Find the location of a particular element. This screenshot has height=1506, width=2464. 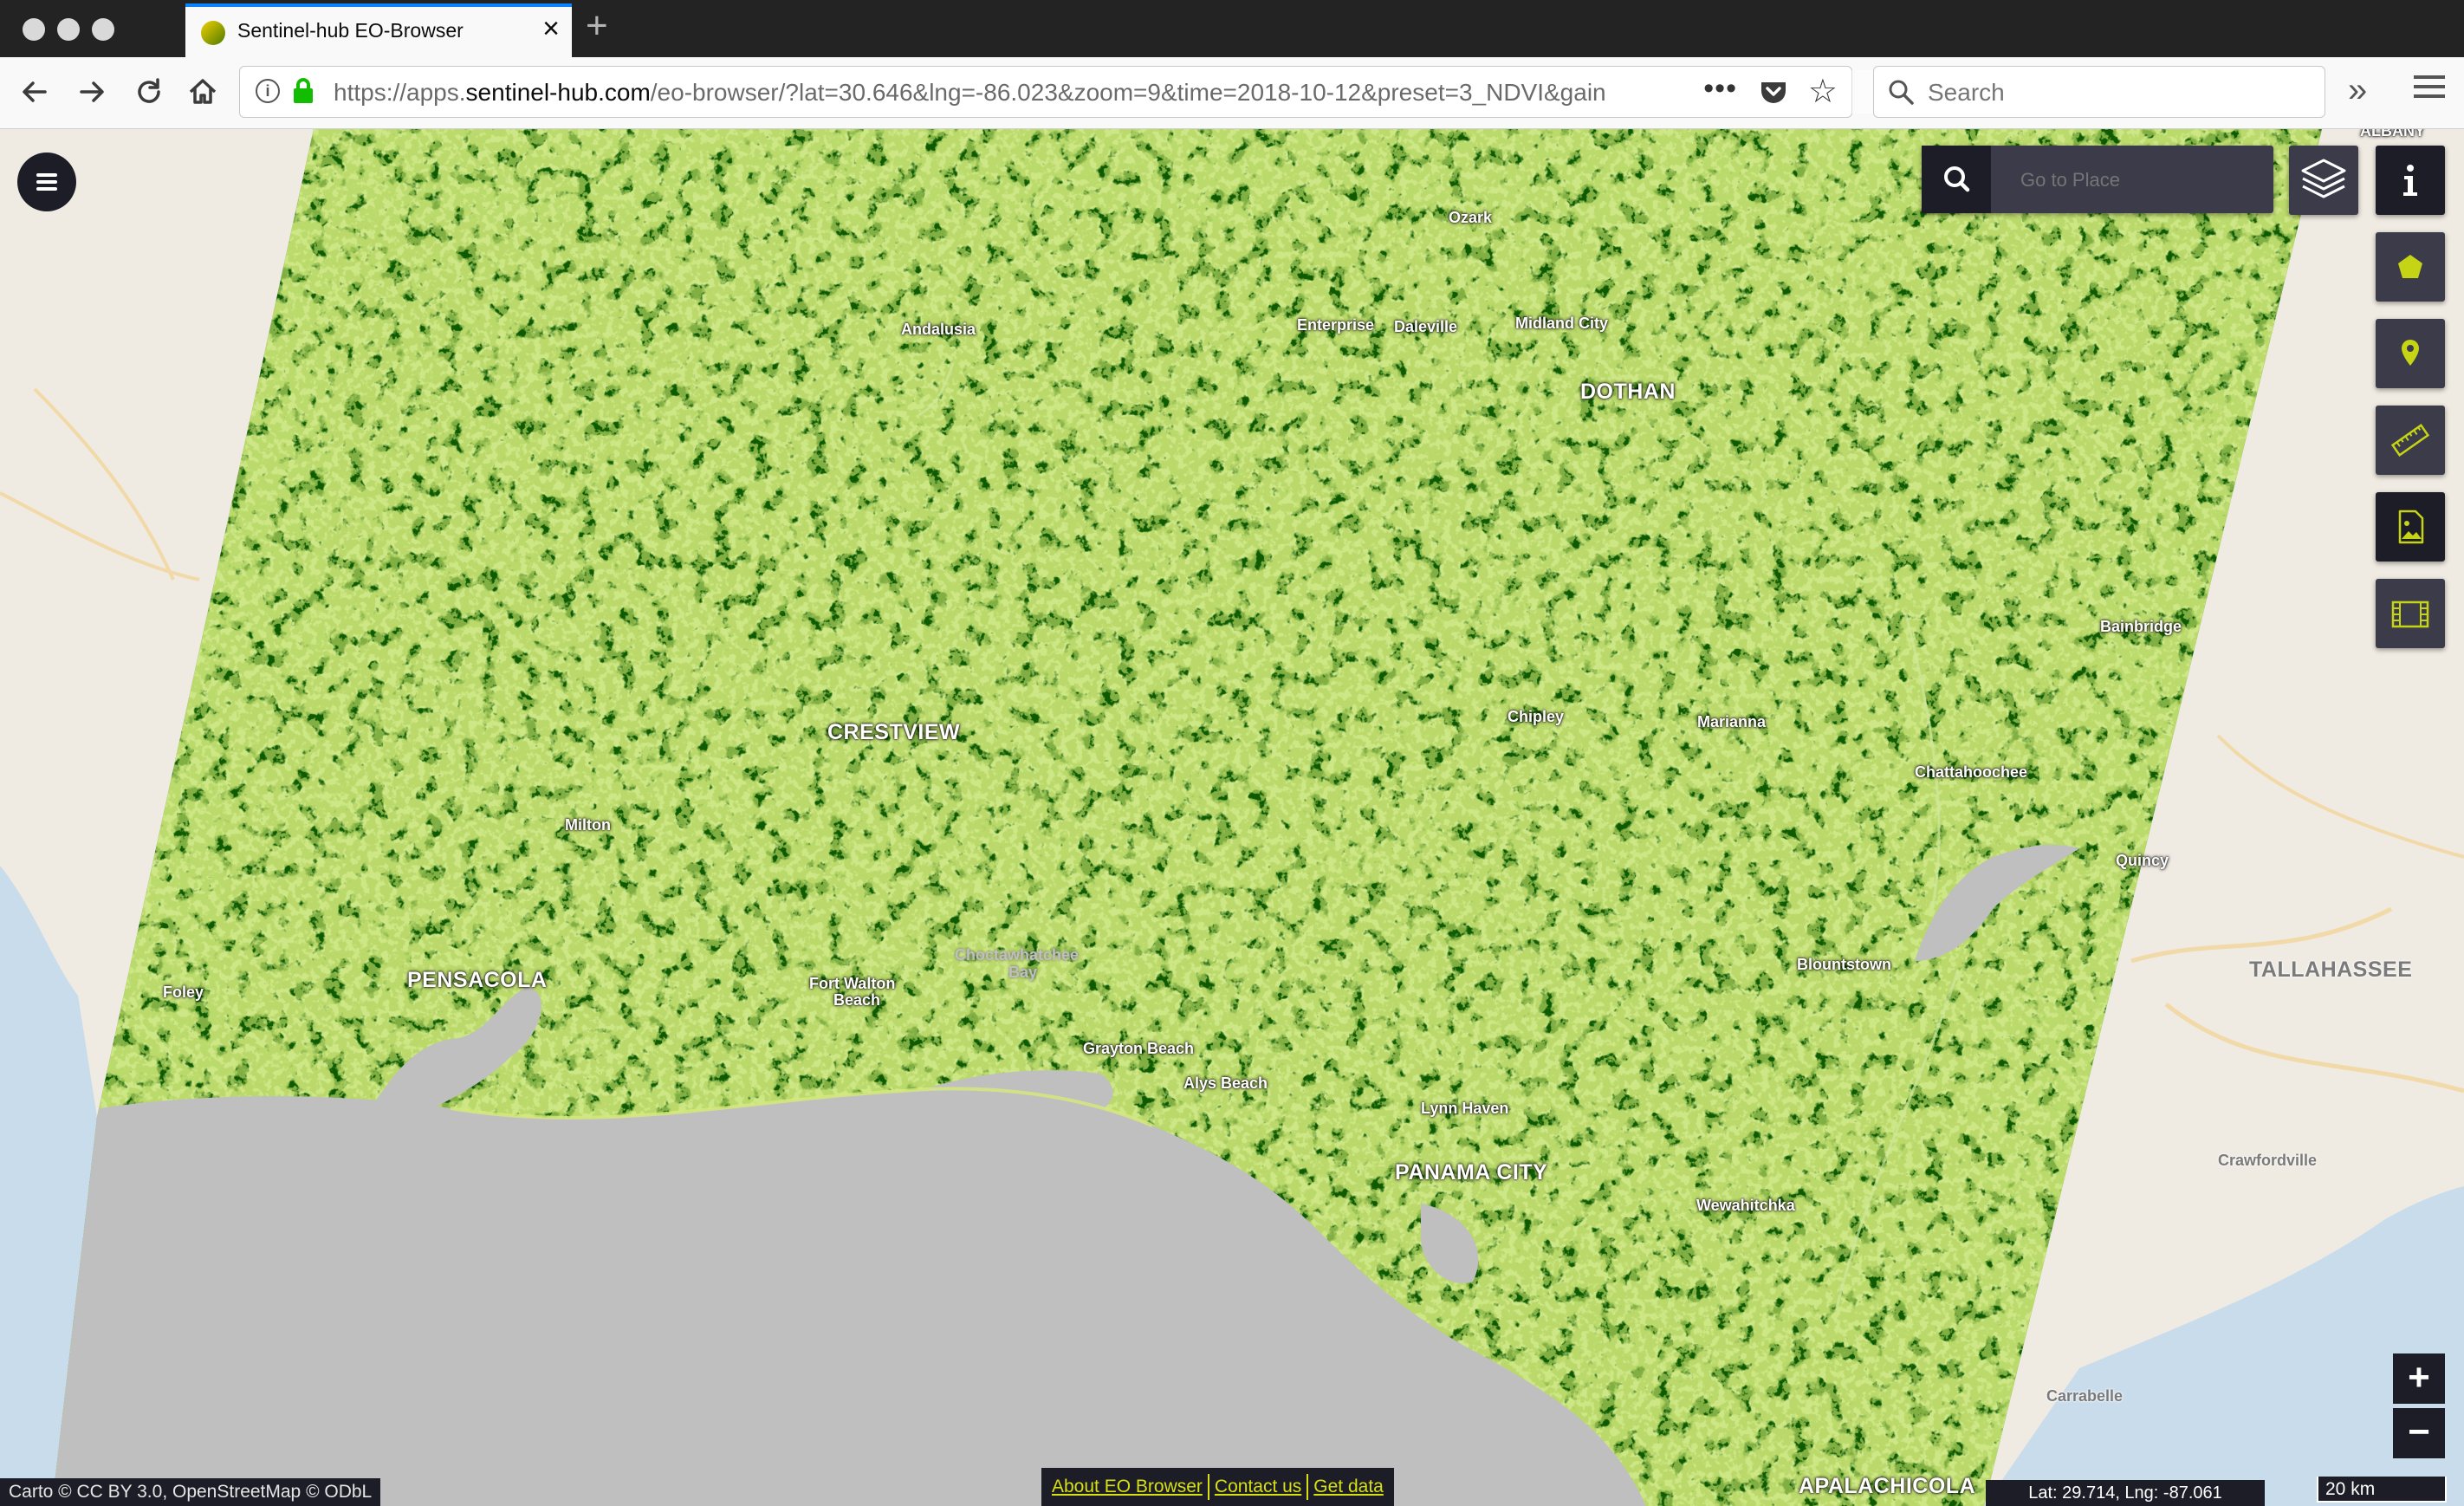

bookmark-star-icon: ☆ is located at coordinates (1823, 91).